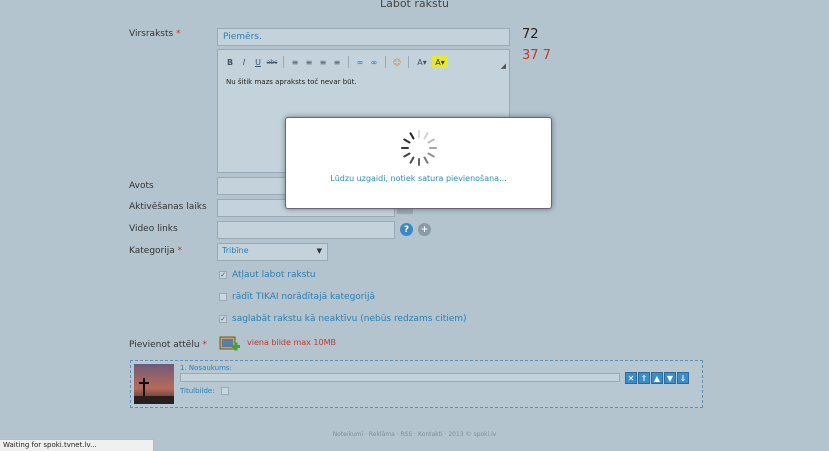 This screenshot has width=829, height=451. What do you see at coordinates (258, 62) in the screenshot?
I see `underline-button: U` at bounding box center [258, 62].